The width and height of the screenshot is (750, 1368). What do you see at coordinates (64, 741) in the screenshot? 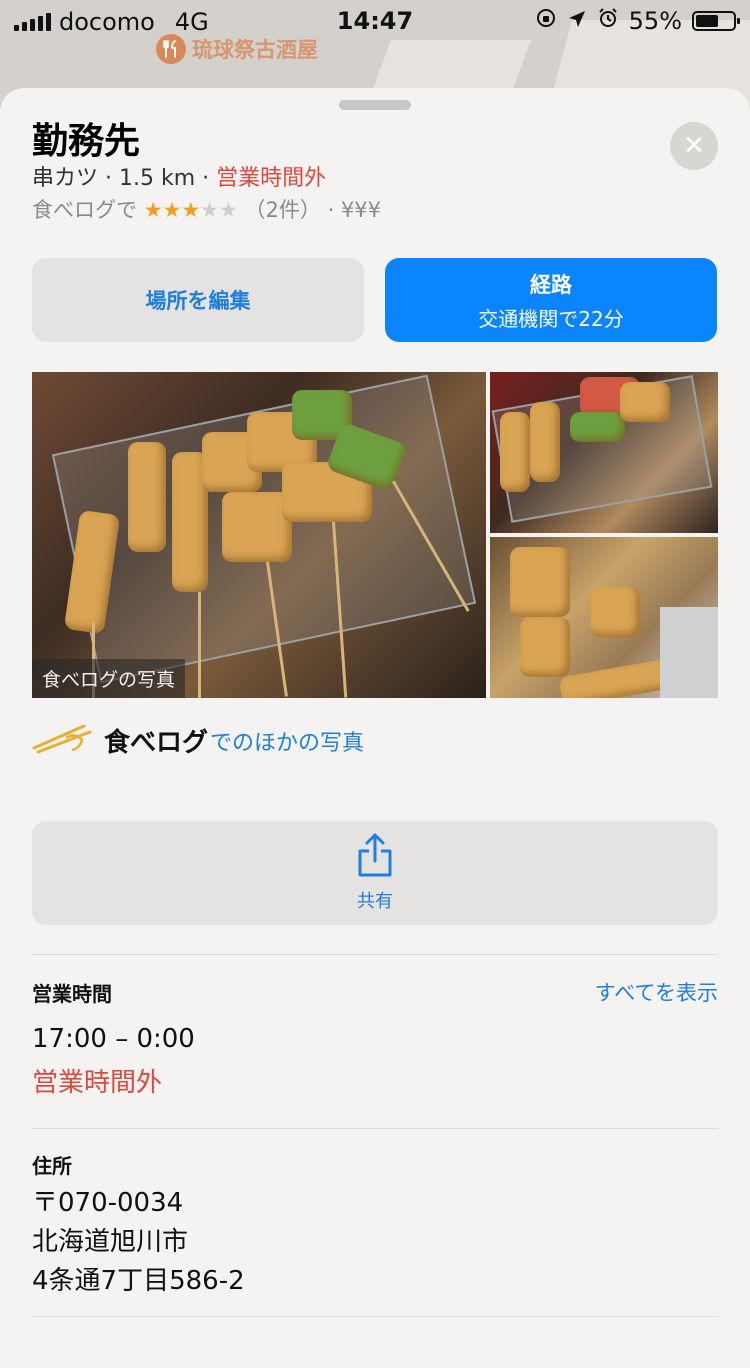
I see `chopsticks-icon` at bounding box center [64, 741].